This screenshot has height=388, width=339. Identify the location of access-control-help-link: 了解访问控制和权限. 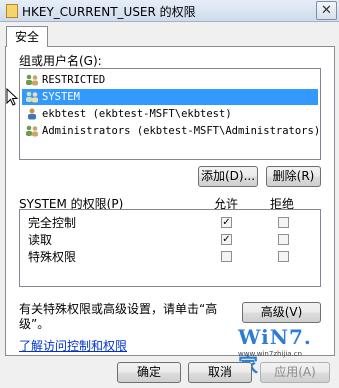
(73, 345).